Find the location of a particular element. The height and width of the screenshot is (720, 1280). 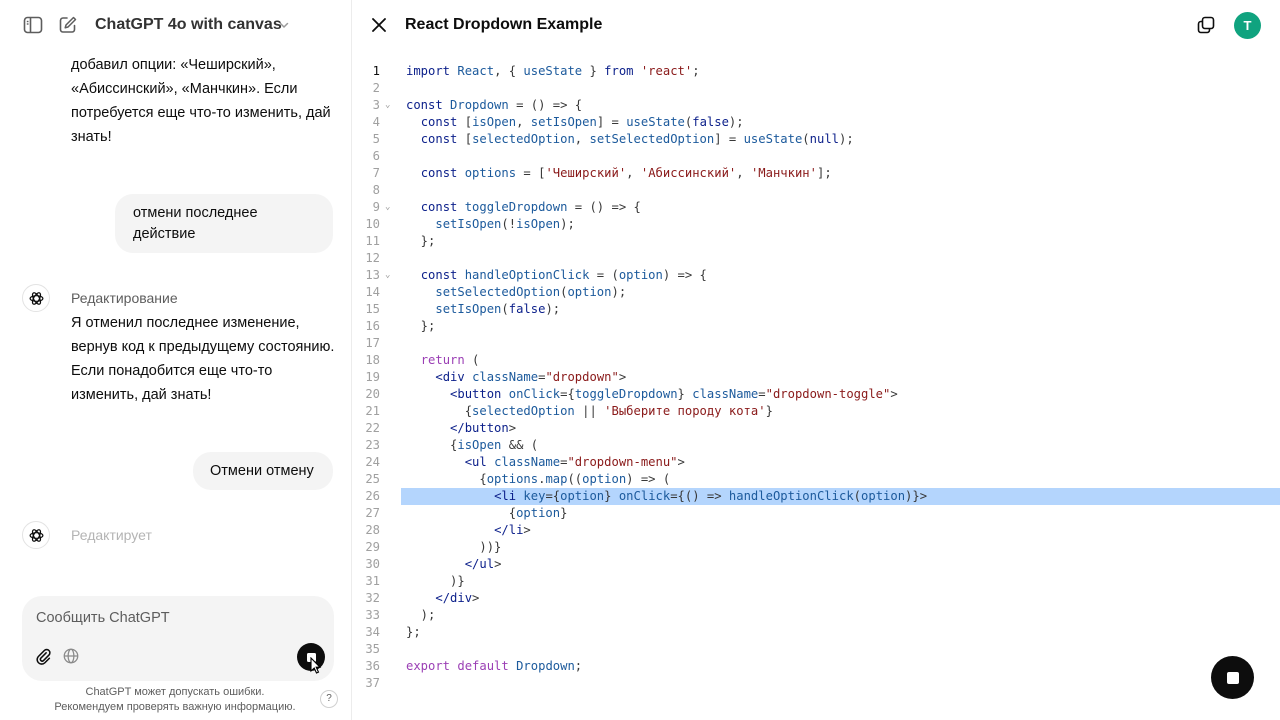

editing-status-label: Редактирование is located at coordinates (124, 298).